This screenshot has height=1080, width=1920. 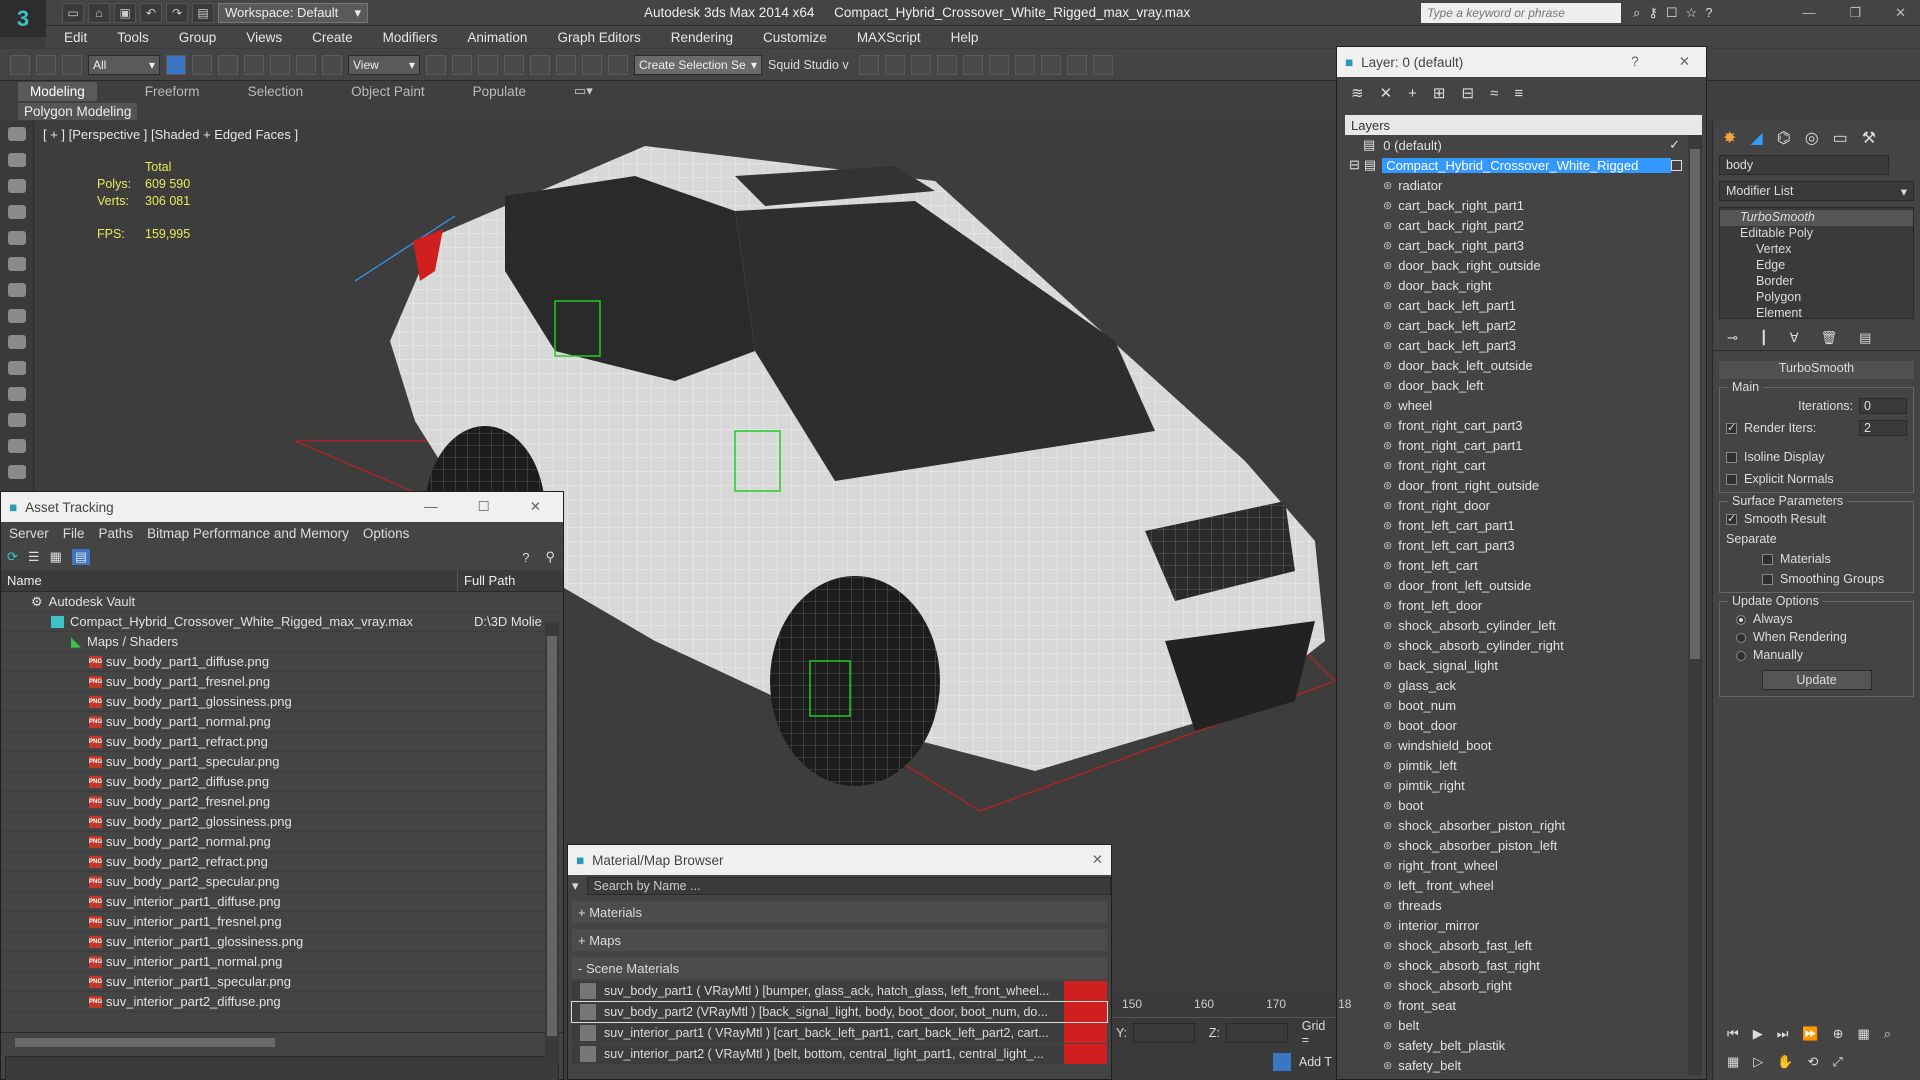 What do you see at coordinates (282, 642) in the screenshot?
I see `list-item-maps: ◣ Maps / Shaders` at bounding box center [282, 642].